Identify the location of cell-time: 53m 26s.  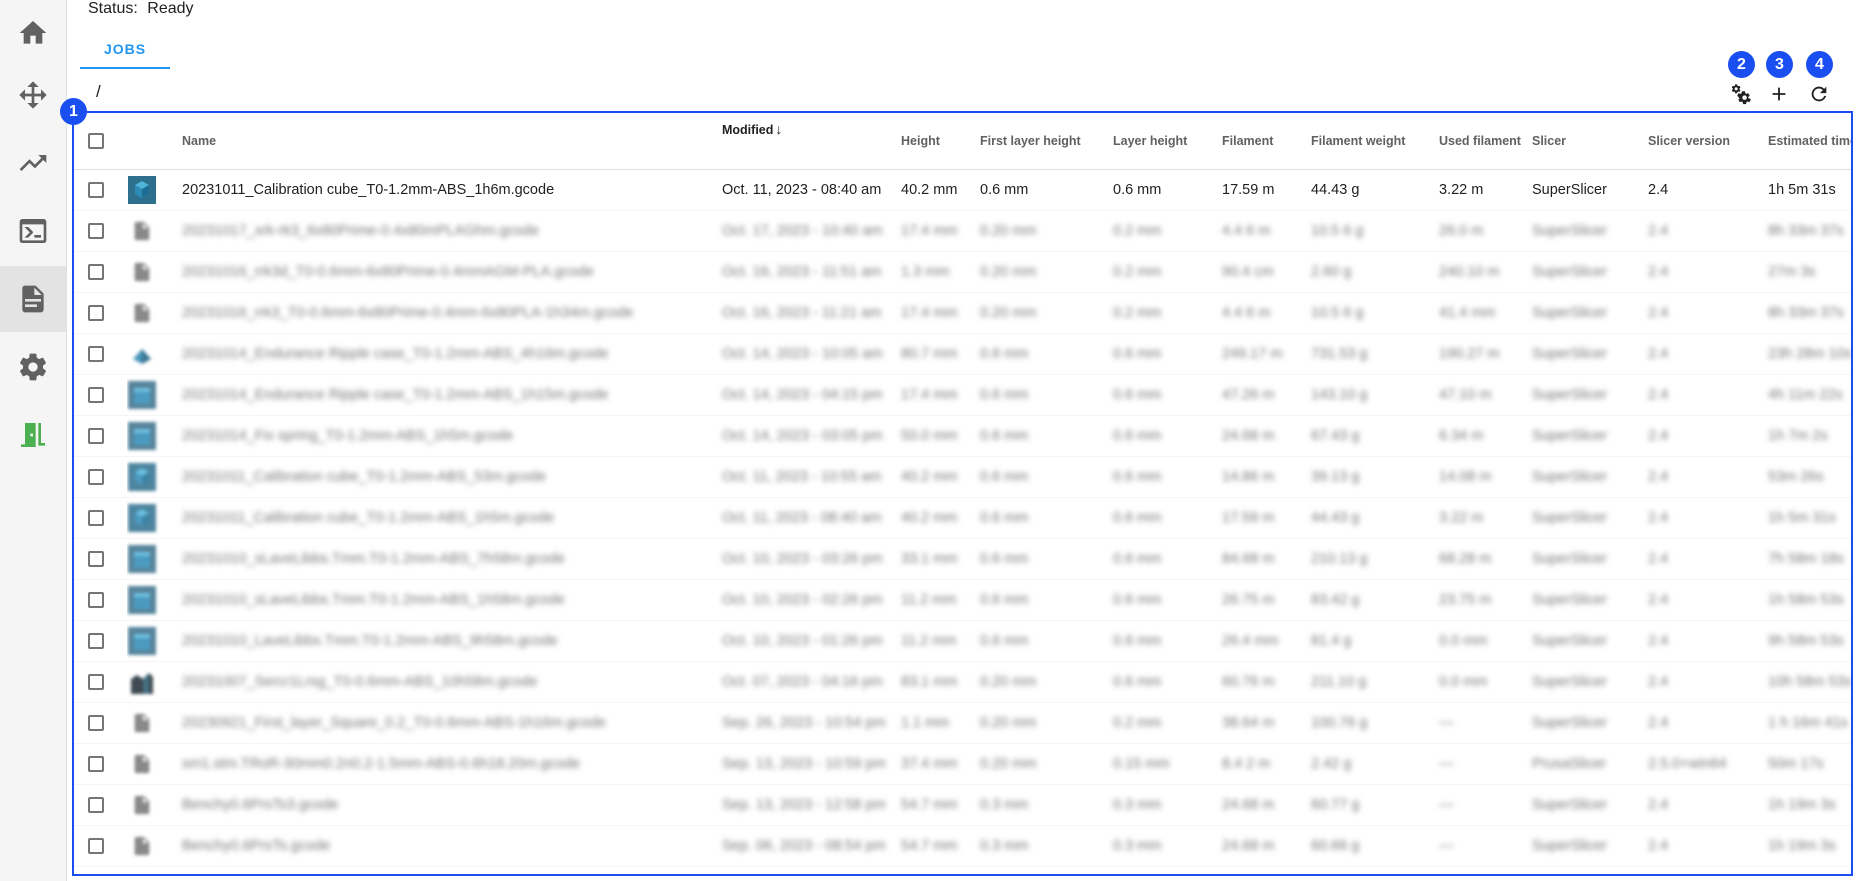
(1809, 477).